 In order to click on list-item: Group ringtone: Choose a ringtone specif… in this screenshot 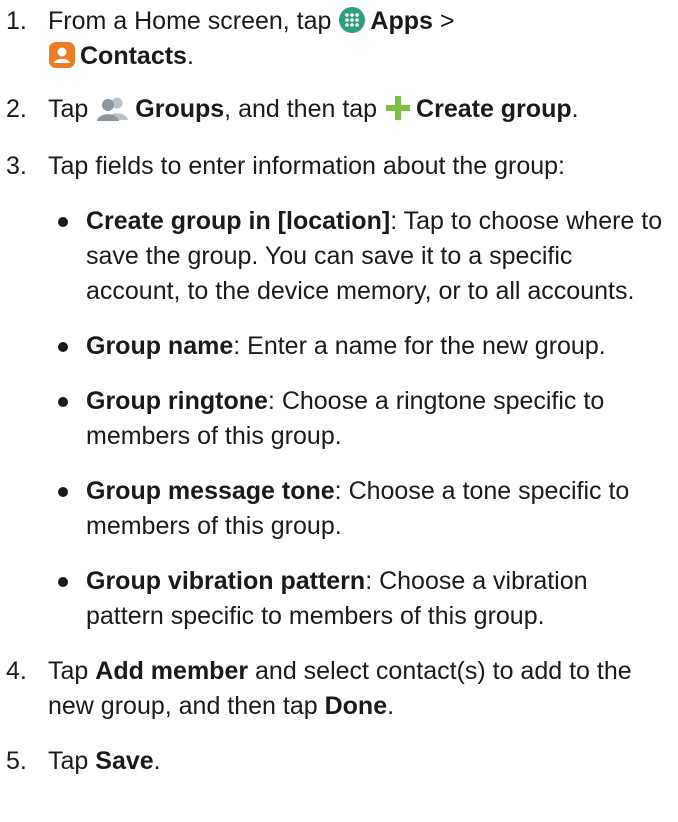, I will do `click(359, 419)`.